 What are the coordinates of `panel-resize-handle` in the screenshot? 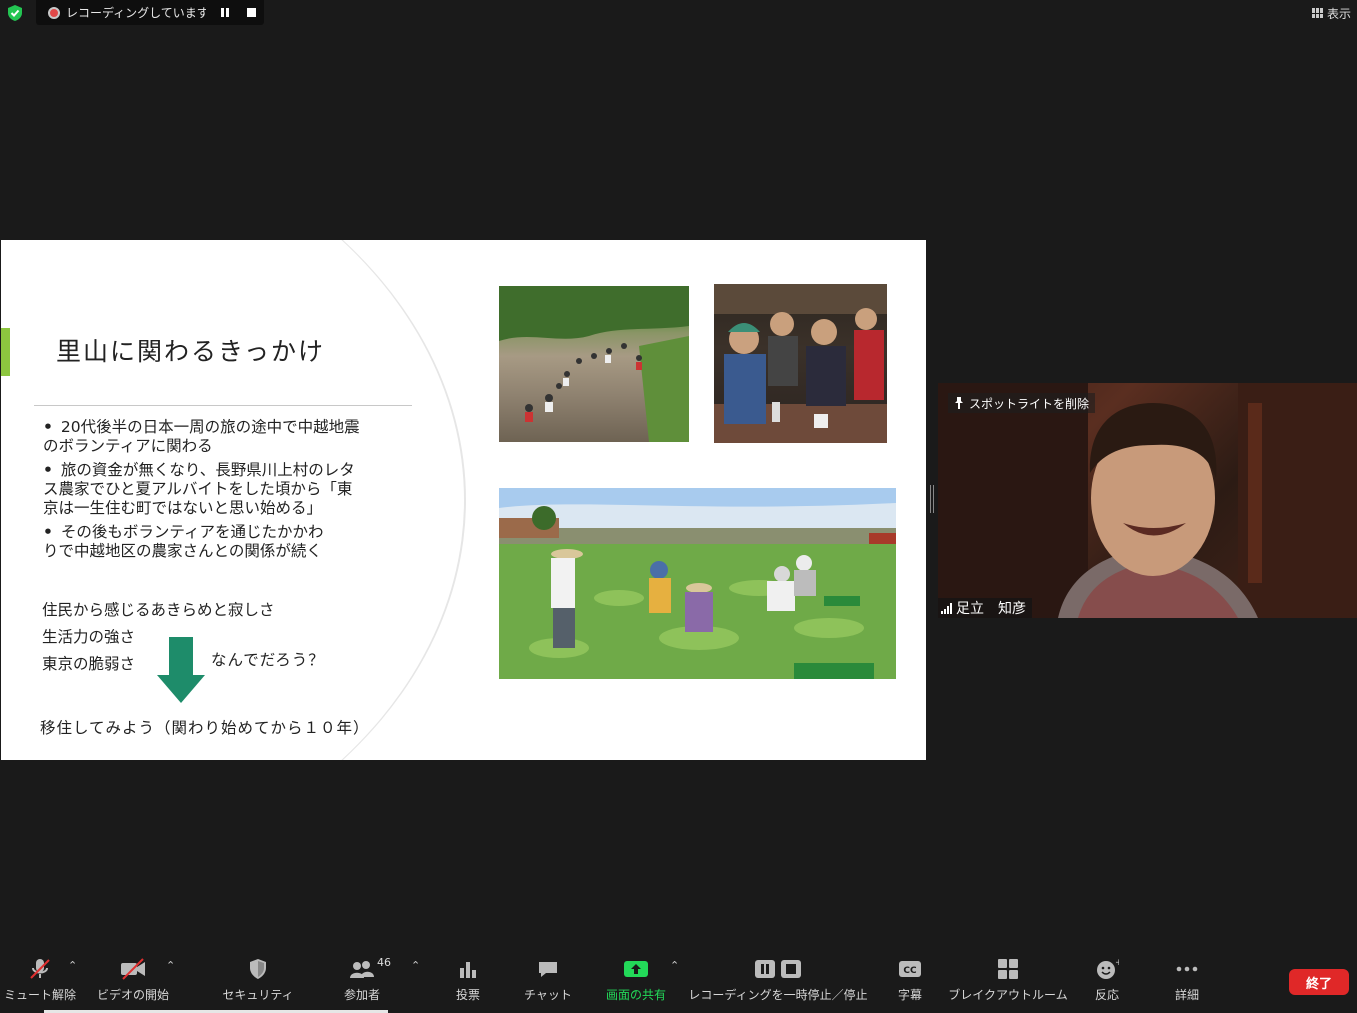 It's located at (932, 499).